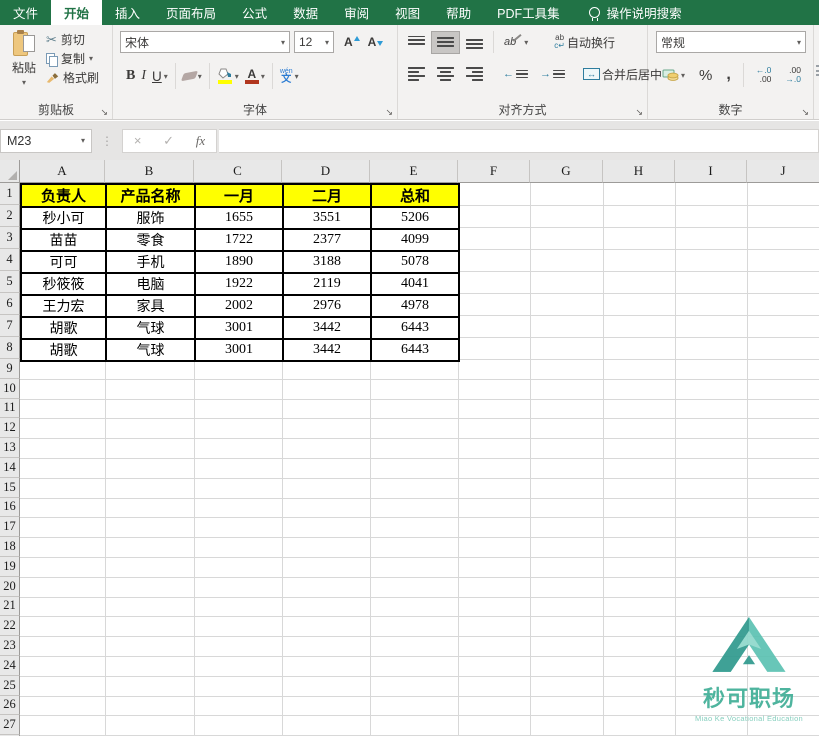 The height and width of the screenshot is (736, 819). I want to click on column-header: E, so click(414, 171).